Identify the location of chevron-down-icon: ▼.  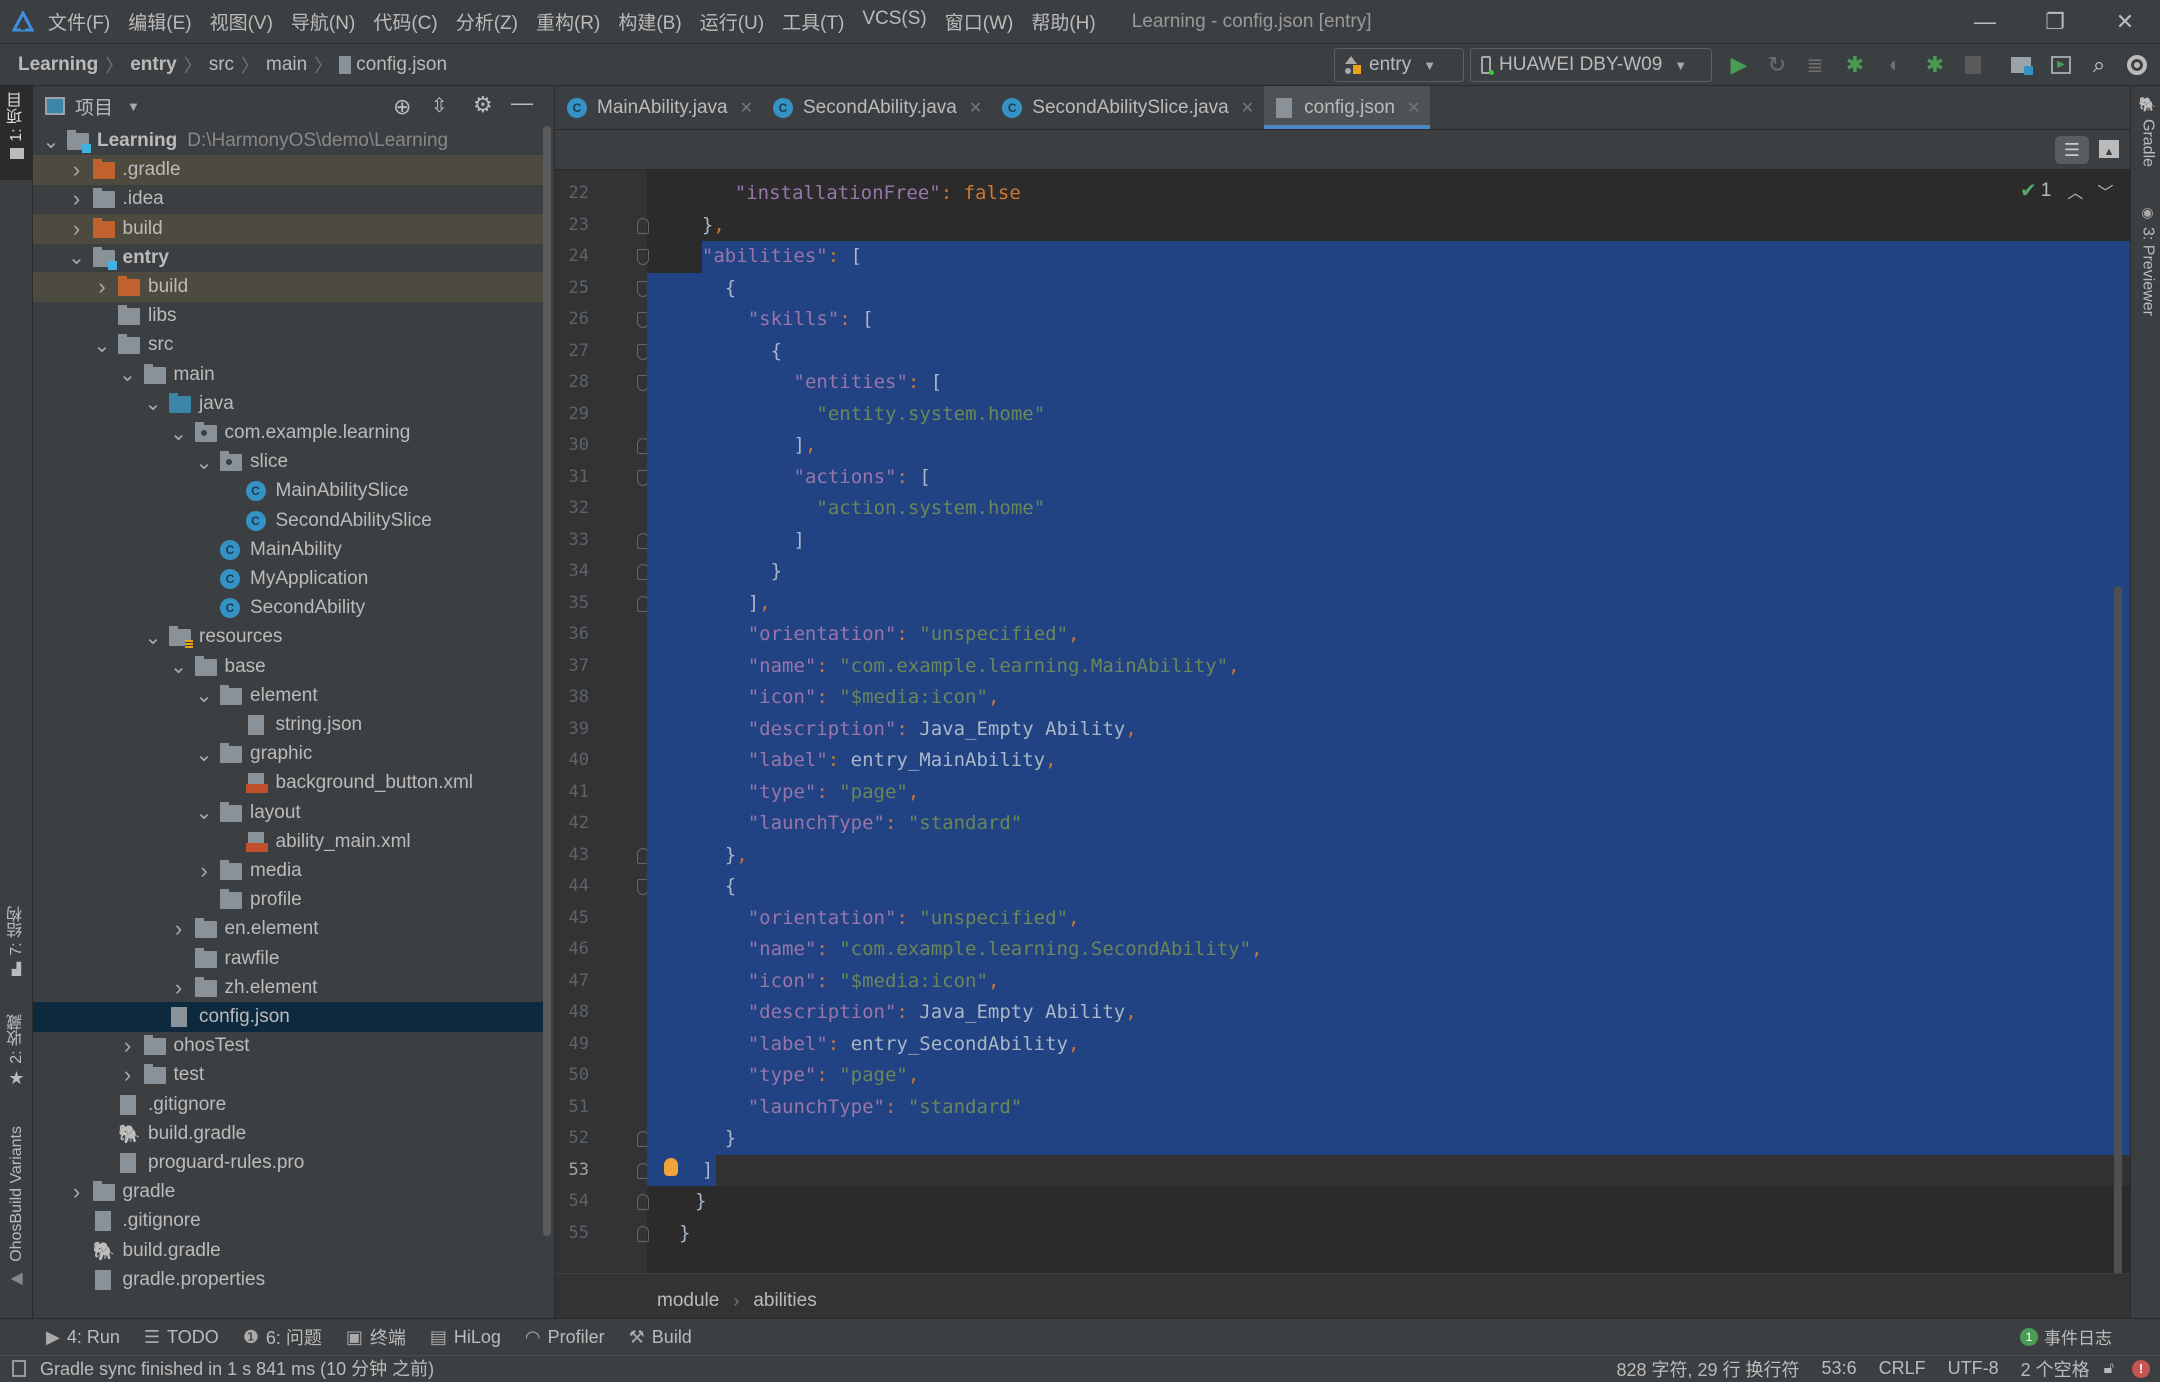
(133, 106).